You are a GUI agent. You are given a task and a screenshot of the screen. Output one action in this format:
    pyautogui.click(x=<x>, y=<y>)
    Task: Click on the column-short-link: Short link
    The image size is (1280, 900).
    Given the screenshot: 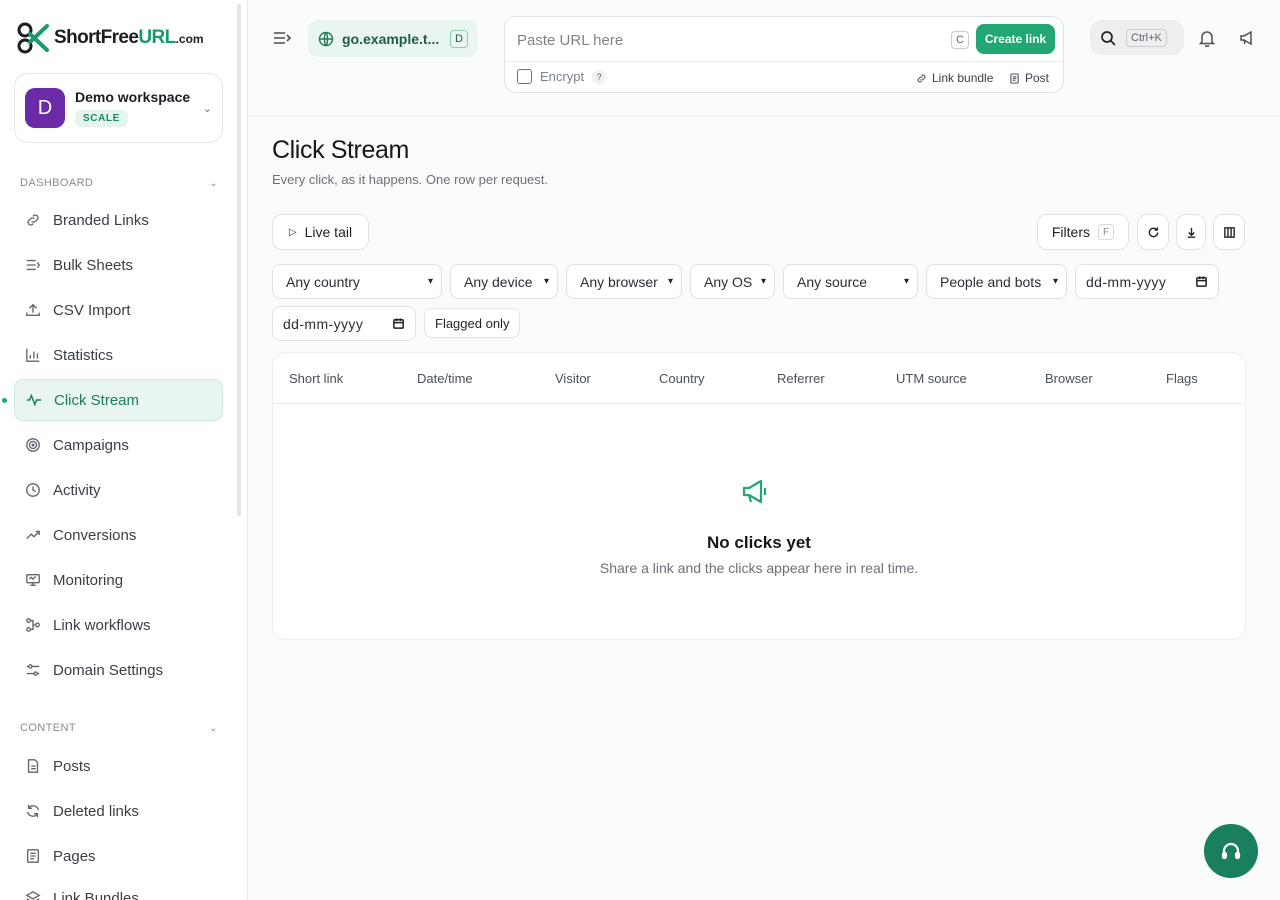 What is the action you would take?
    pyautogui.click(x=316, y=378)
    